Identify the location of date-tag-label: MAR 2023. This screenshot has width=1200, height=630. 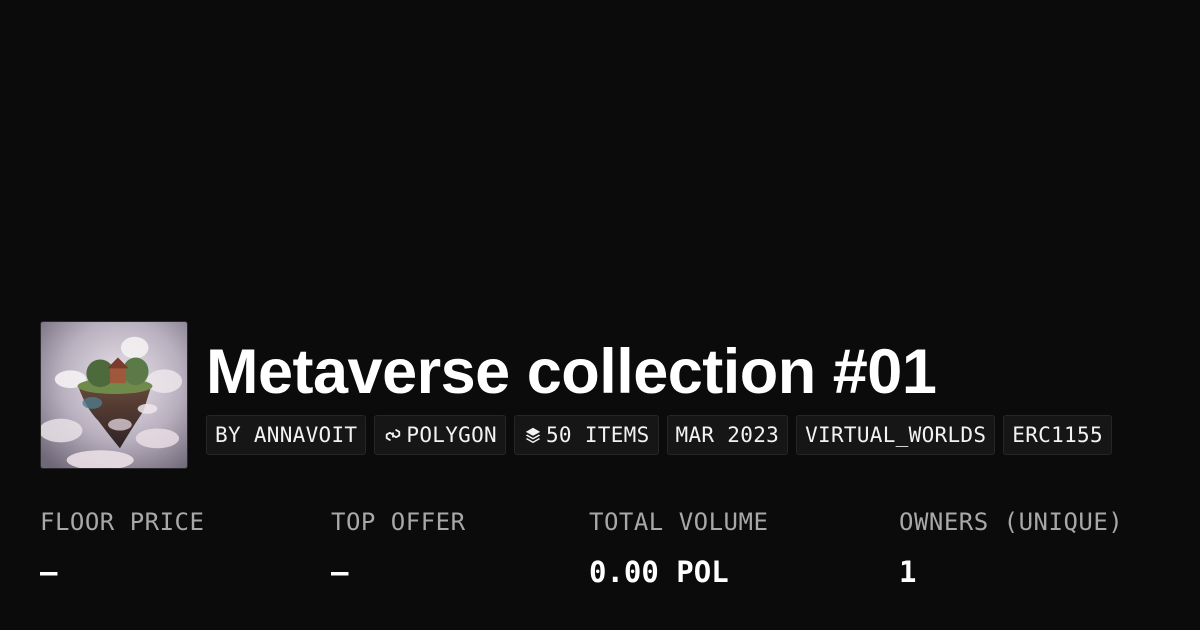
(727, 435).